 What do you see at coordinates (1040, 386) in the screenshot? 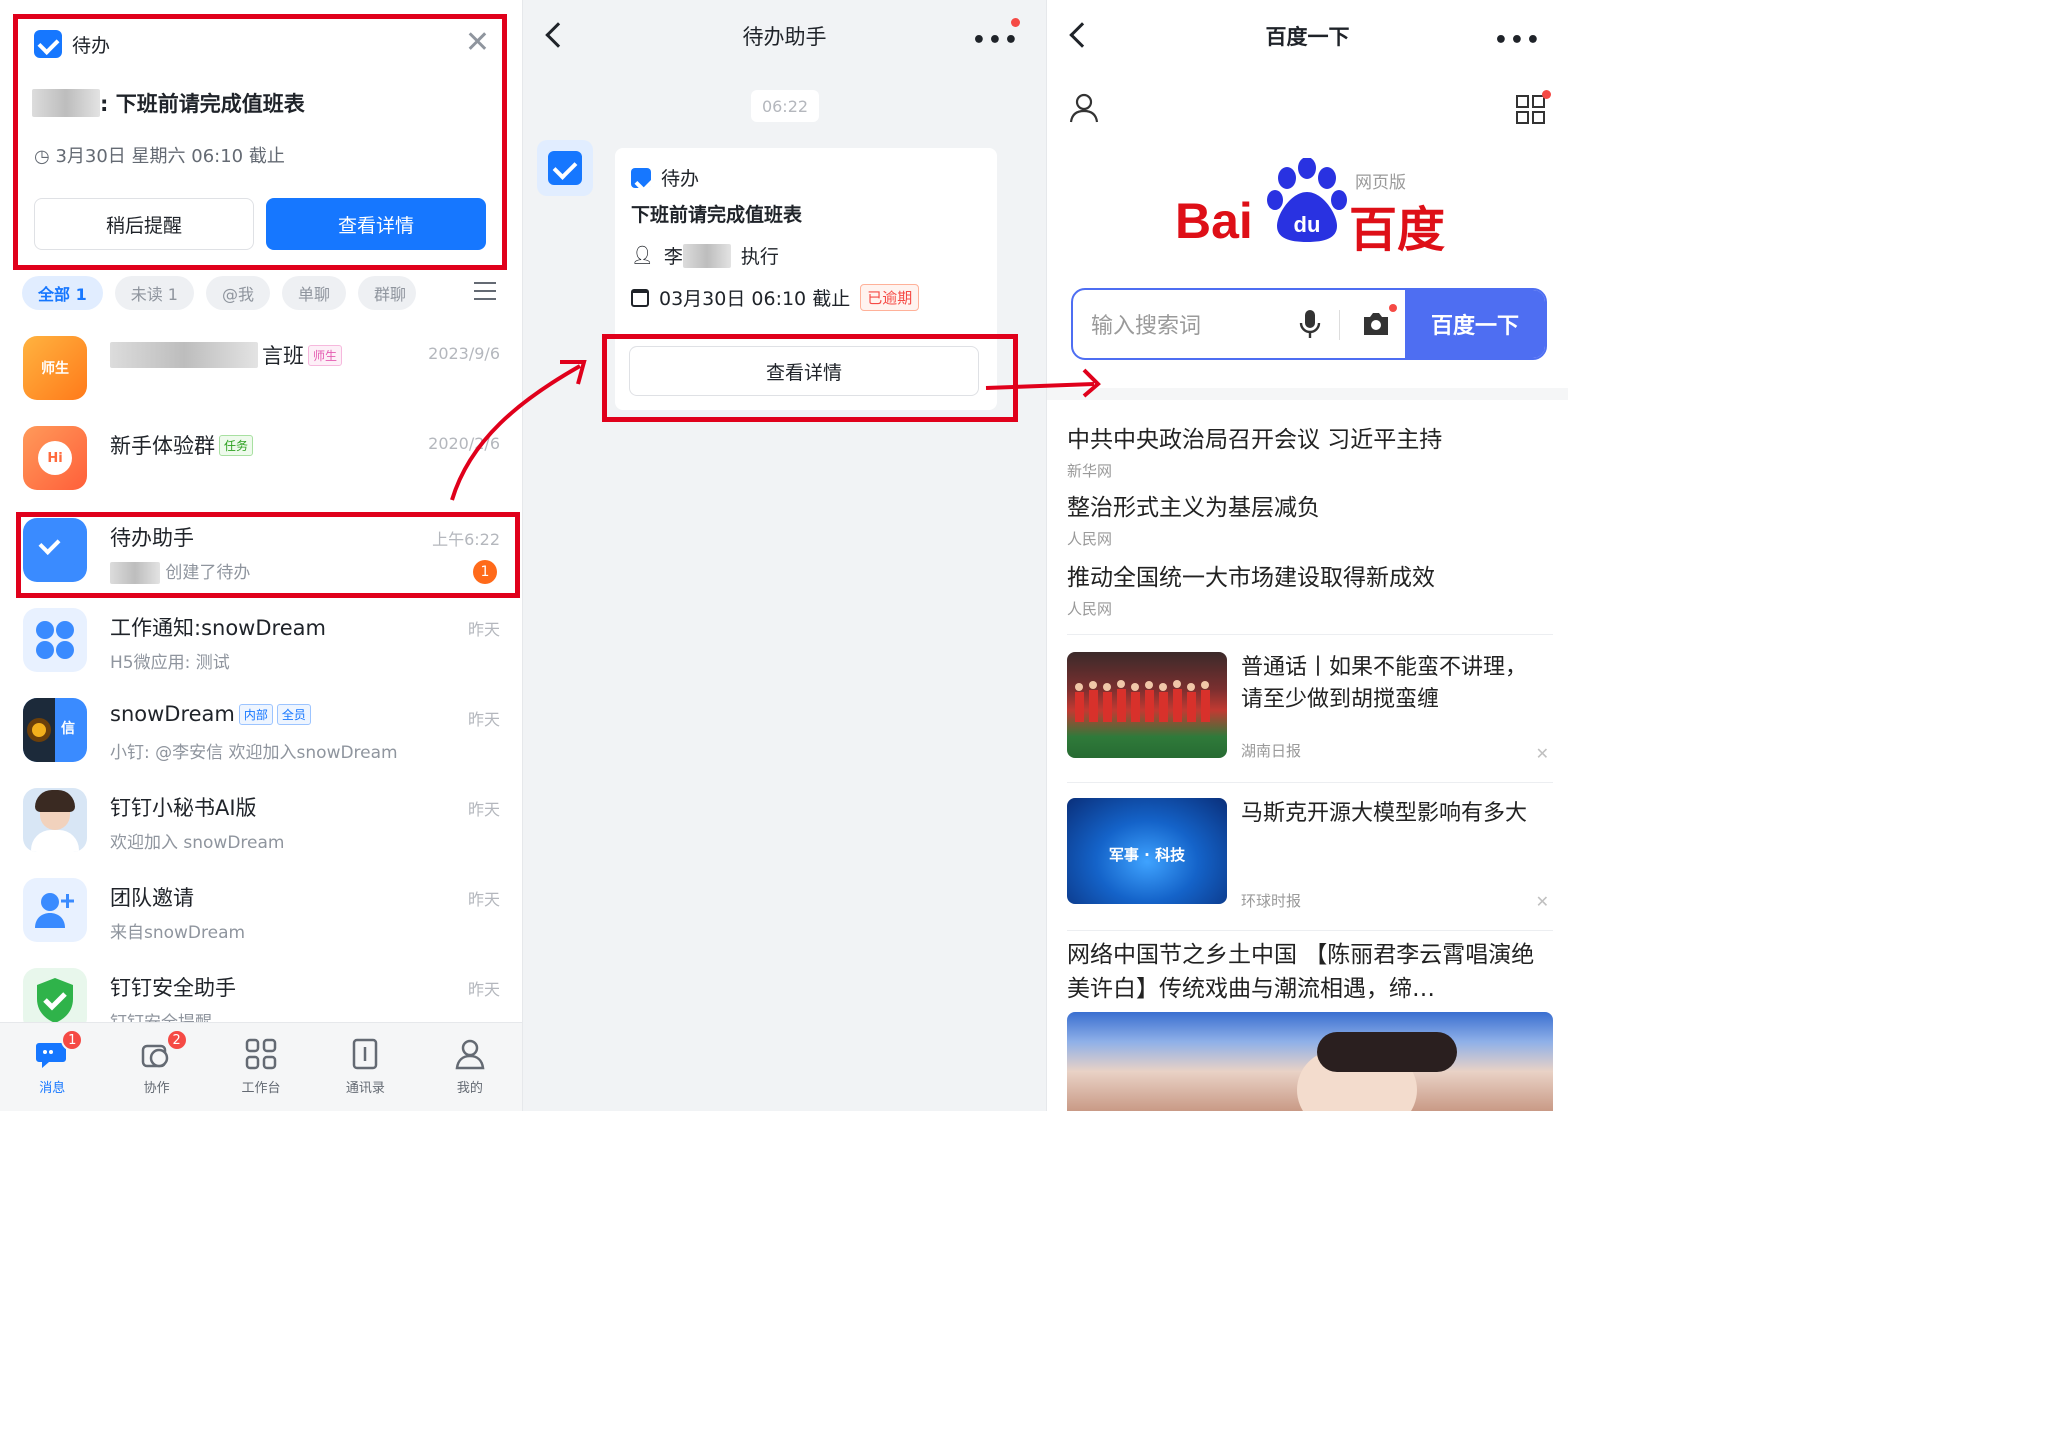
I see `arrow-to-baidu` at bounding box center [1040, 386].